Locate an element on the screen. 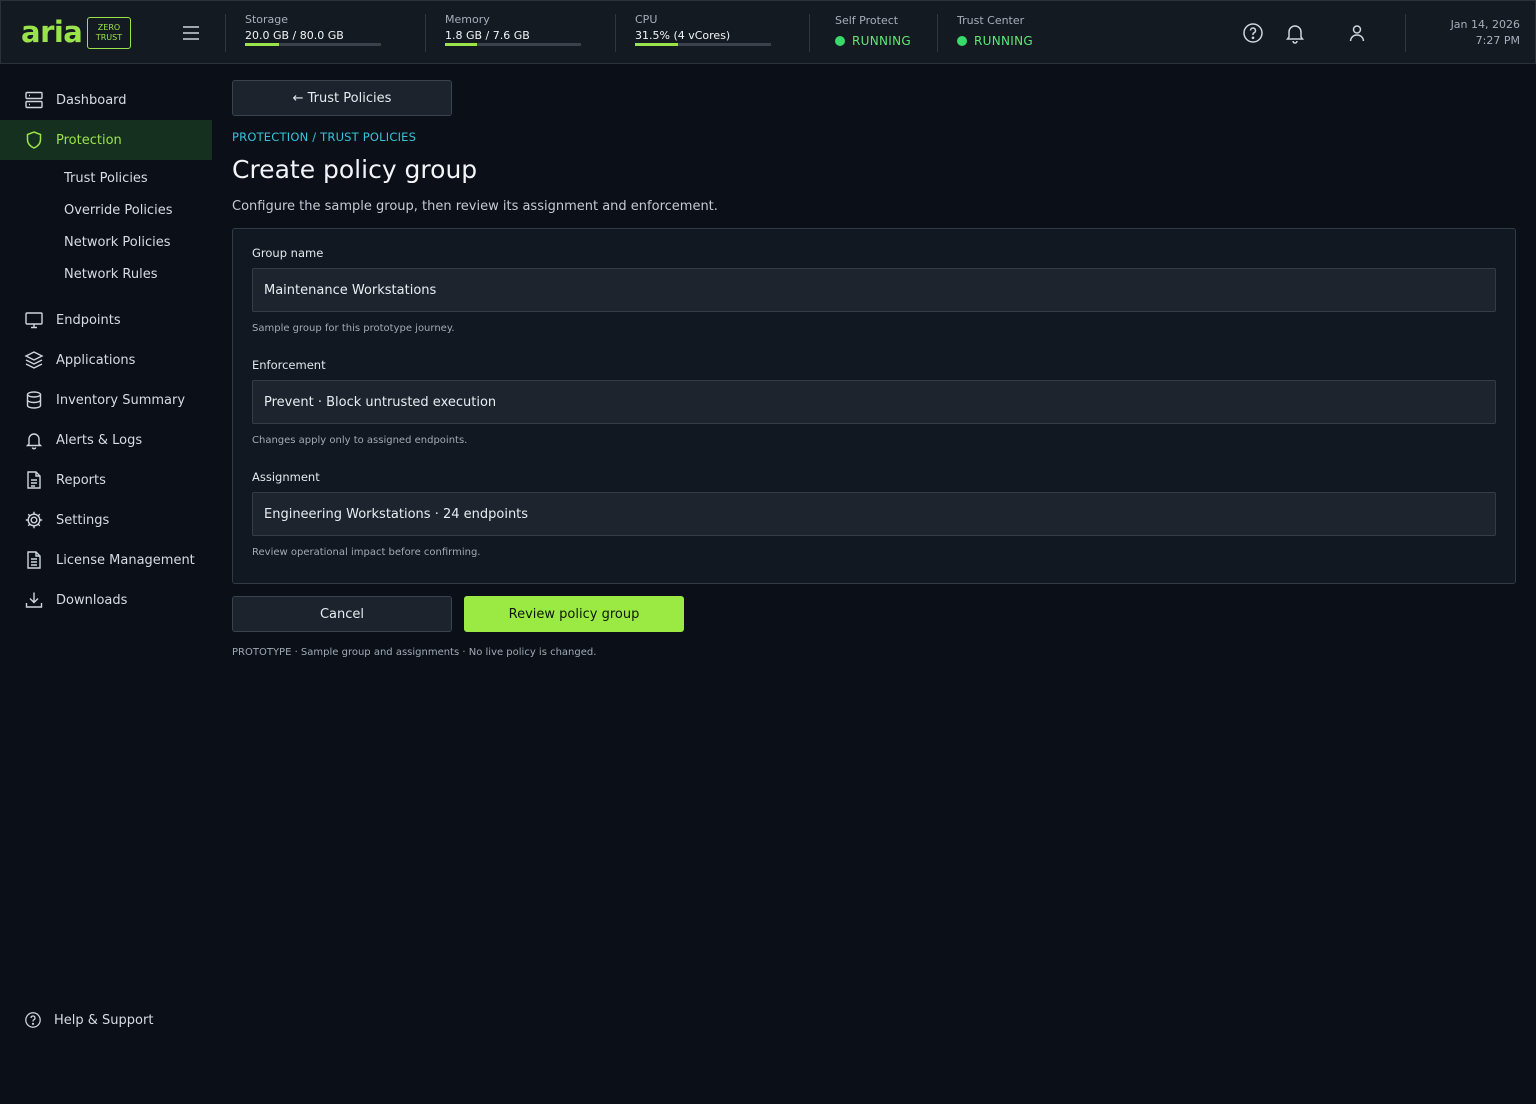 The image size is (1536, 1104). form-actions: Cancel Review policy group is located at coordinates (874, 614).